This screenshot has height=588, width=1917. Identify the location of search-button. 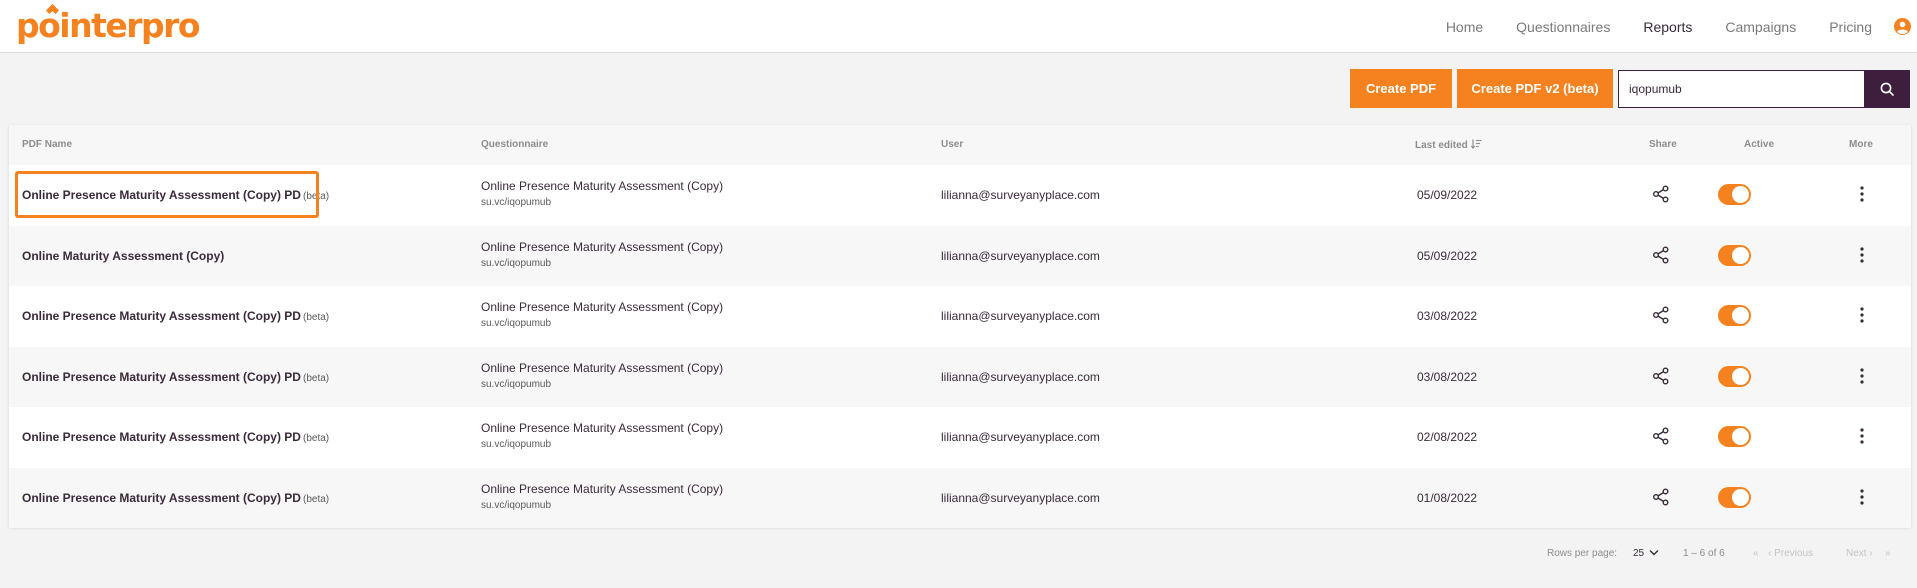
(1887, 89).